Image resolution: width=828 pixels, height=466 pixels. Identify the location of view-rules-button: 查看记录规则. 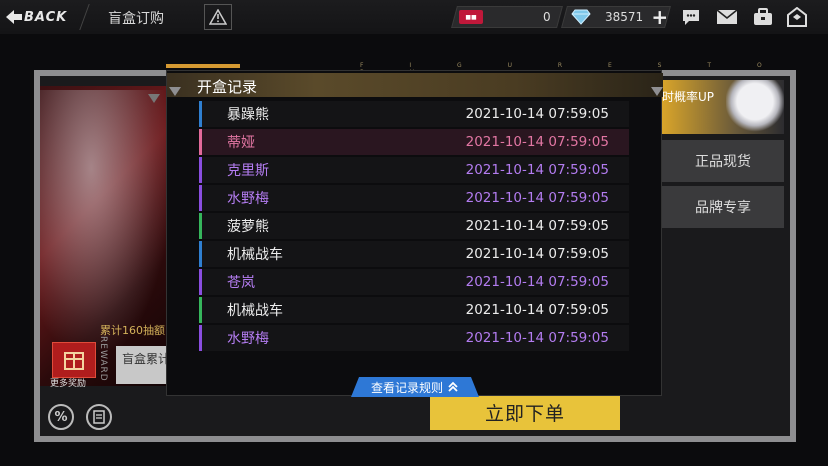
(415, 387).